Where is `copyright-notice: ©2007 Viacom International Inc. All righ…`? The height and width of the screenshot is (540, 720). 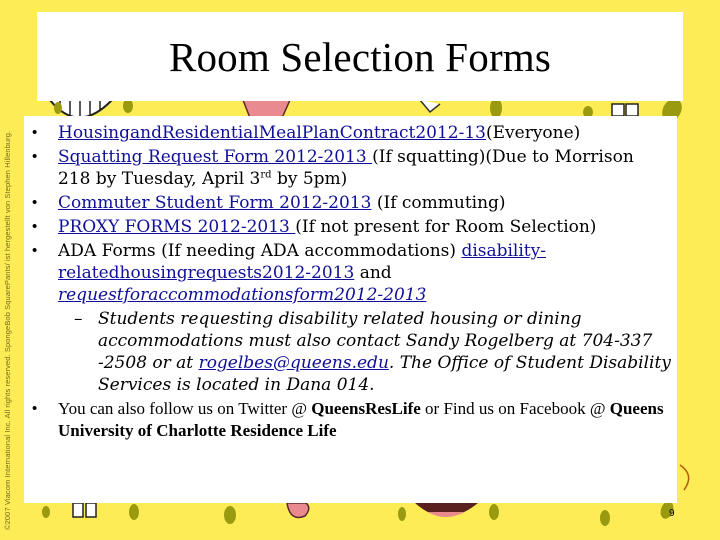 copyright-notice: ©2007 Viacom International Inc. All righ… is located at coordinates (7, 330).